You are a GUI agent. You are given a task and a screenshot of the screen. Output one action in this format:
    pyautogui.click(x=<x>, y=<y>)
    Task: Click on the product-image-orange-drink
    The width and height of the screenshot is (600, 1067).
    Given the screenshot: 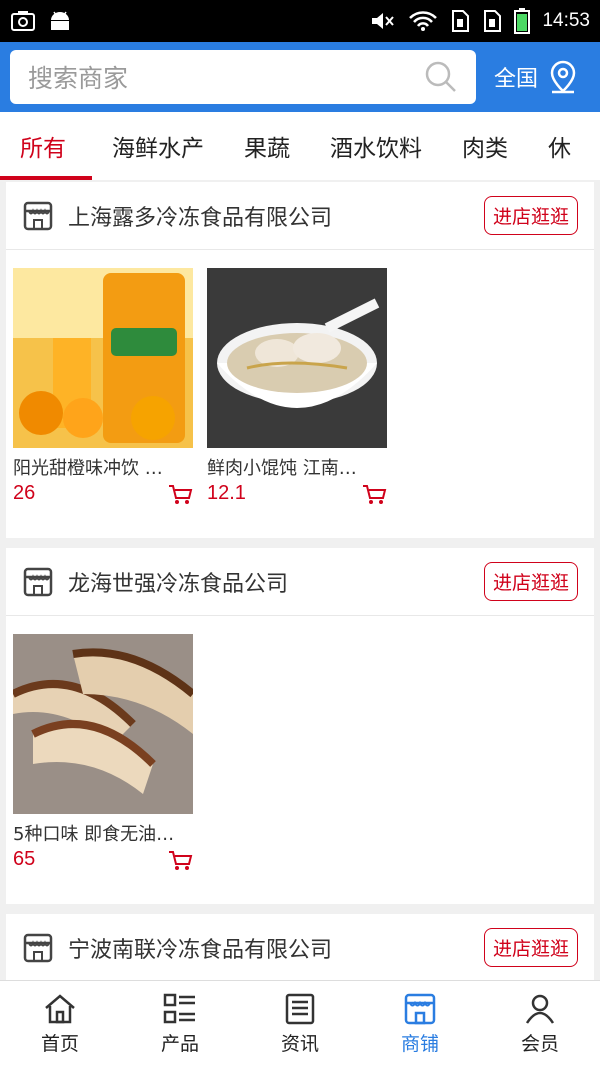 What is the action you would take?
    pyautogui.click(x=103, y=358)
    